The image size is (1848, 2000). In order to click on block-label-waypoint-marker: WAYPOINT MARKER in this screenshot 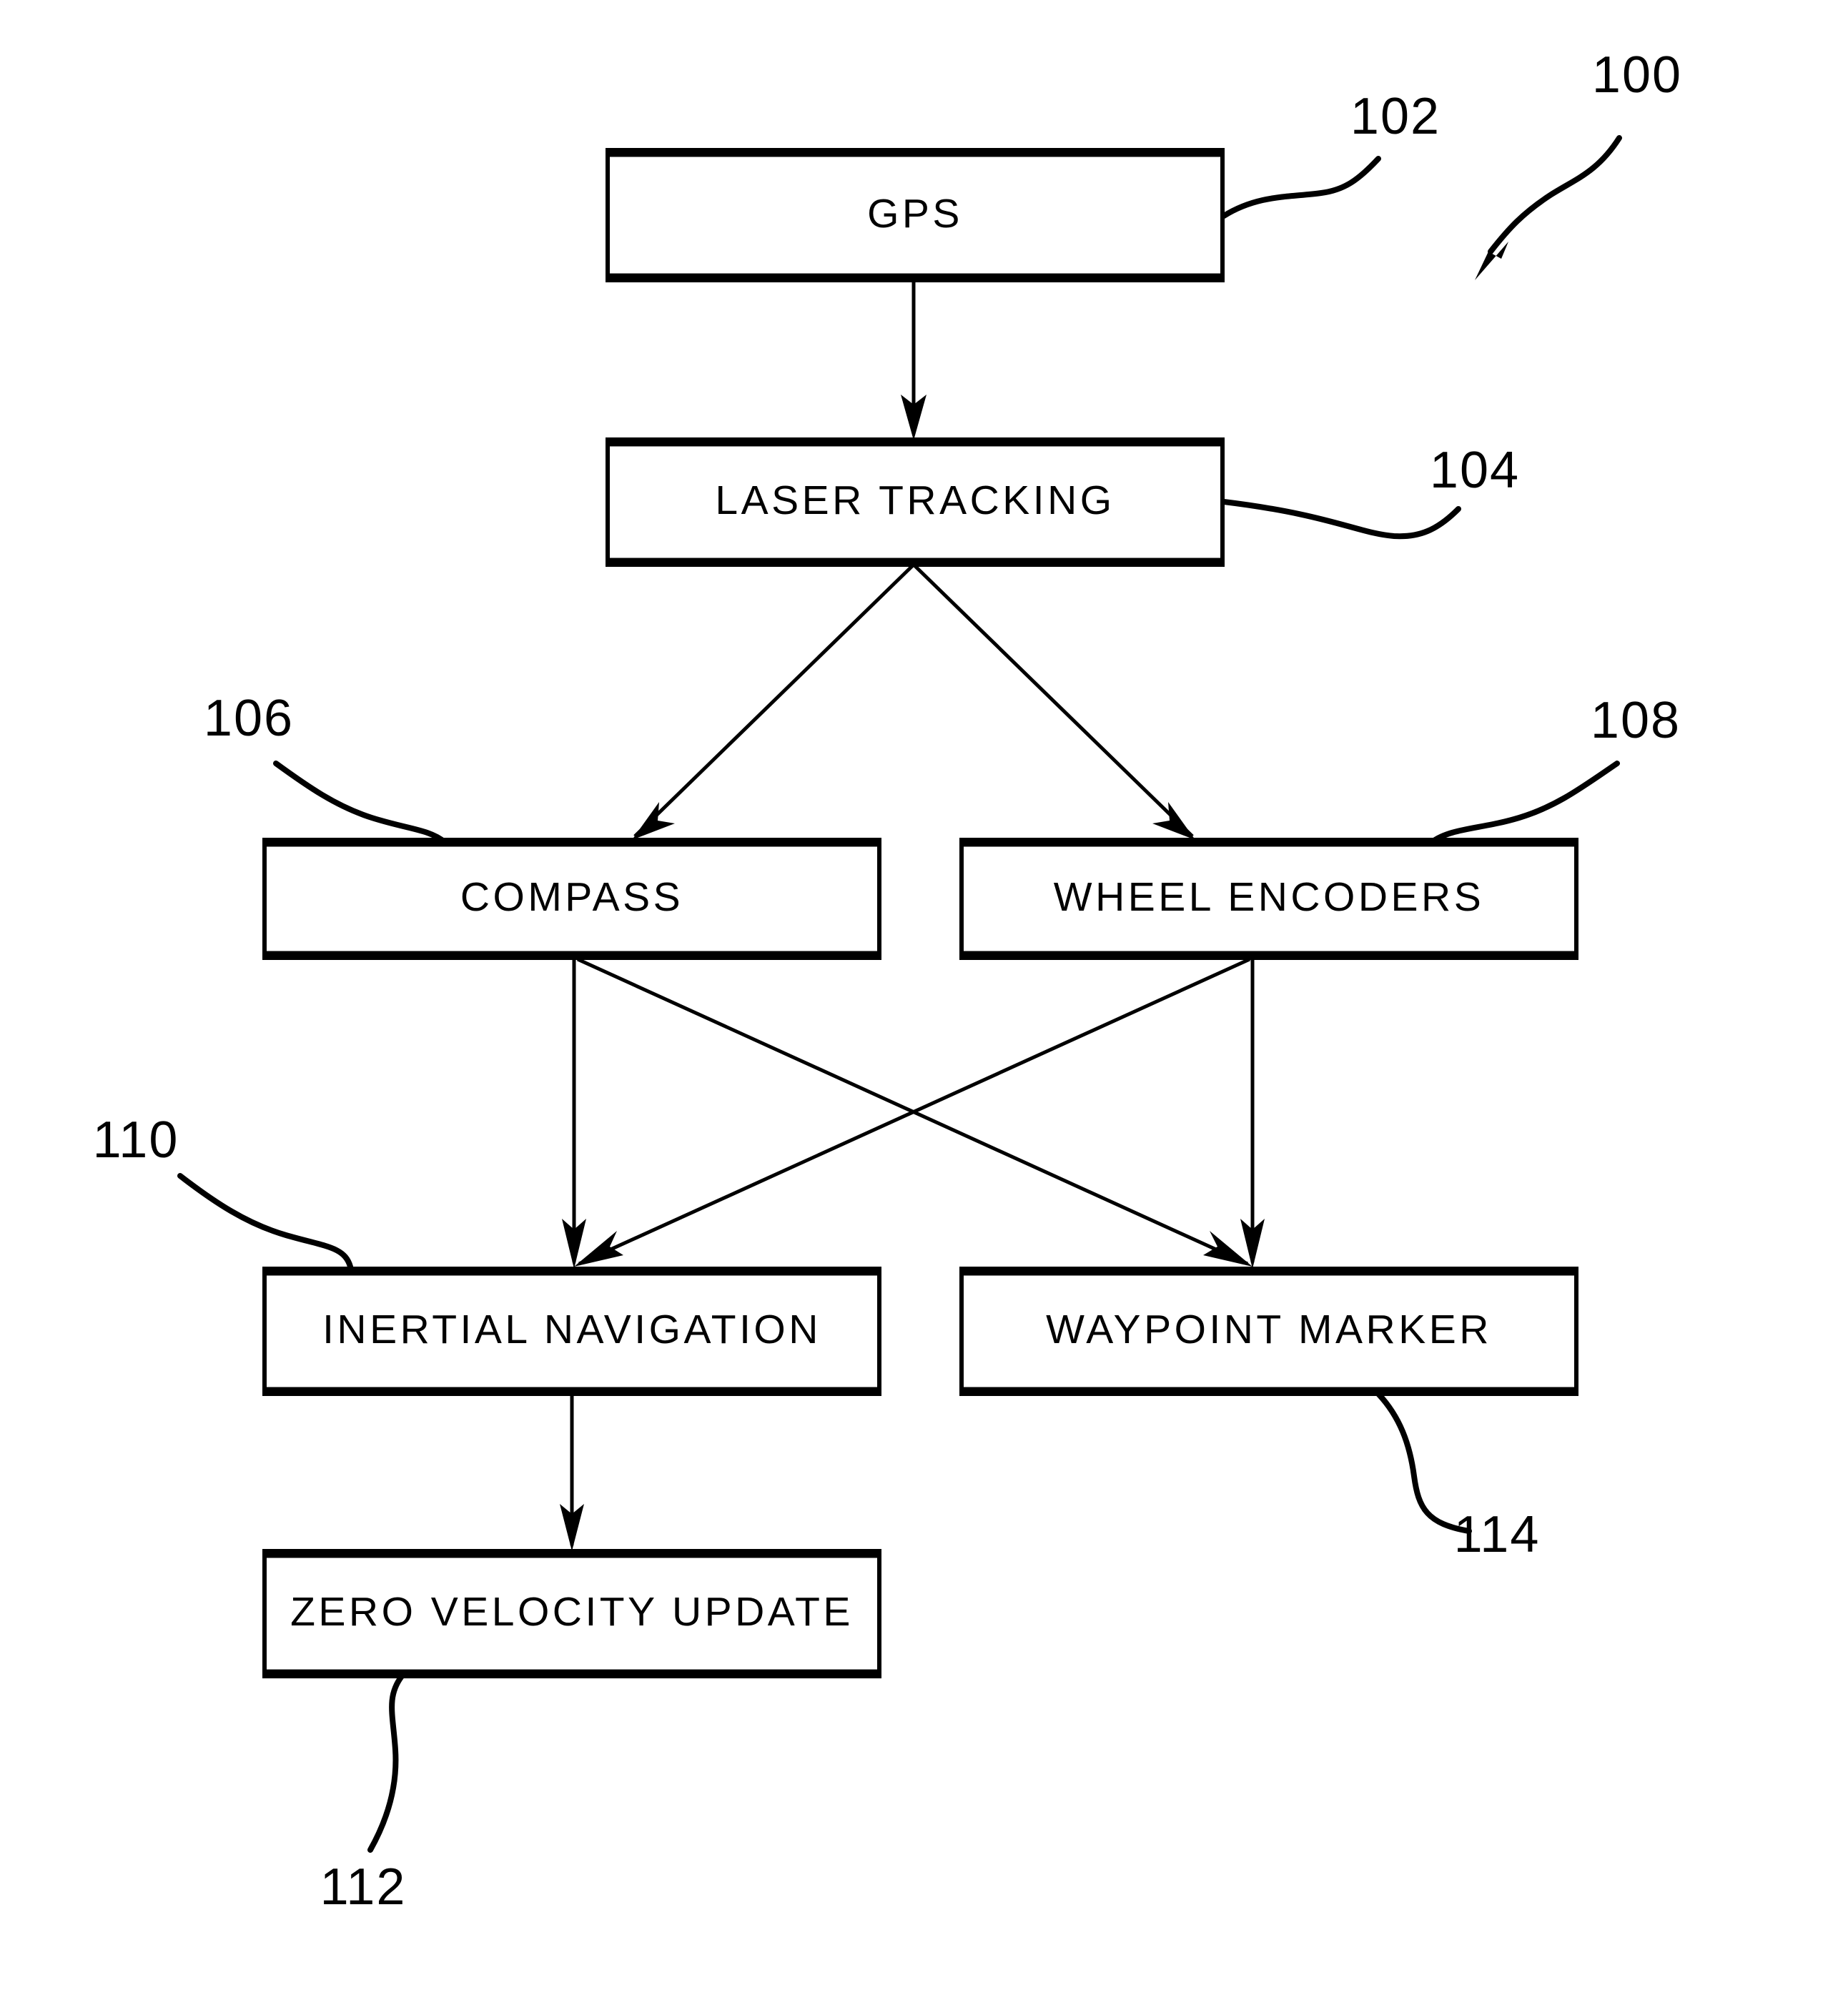, I will do `click(1269, 1329)`.